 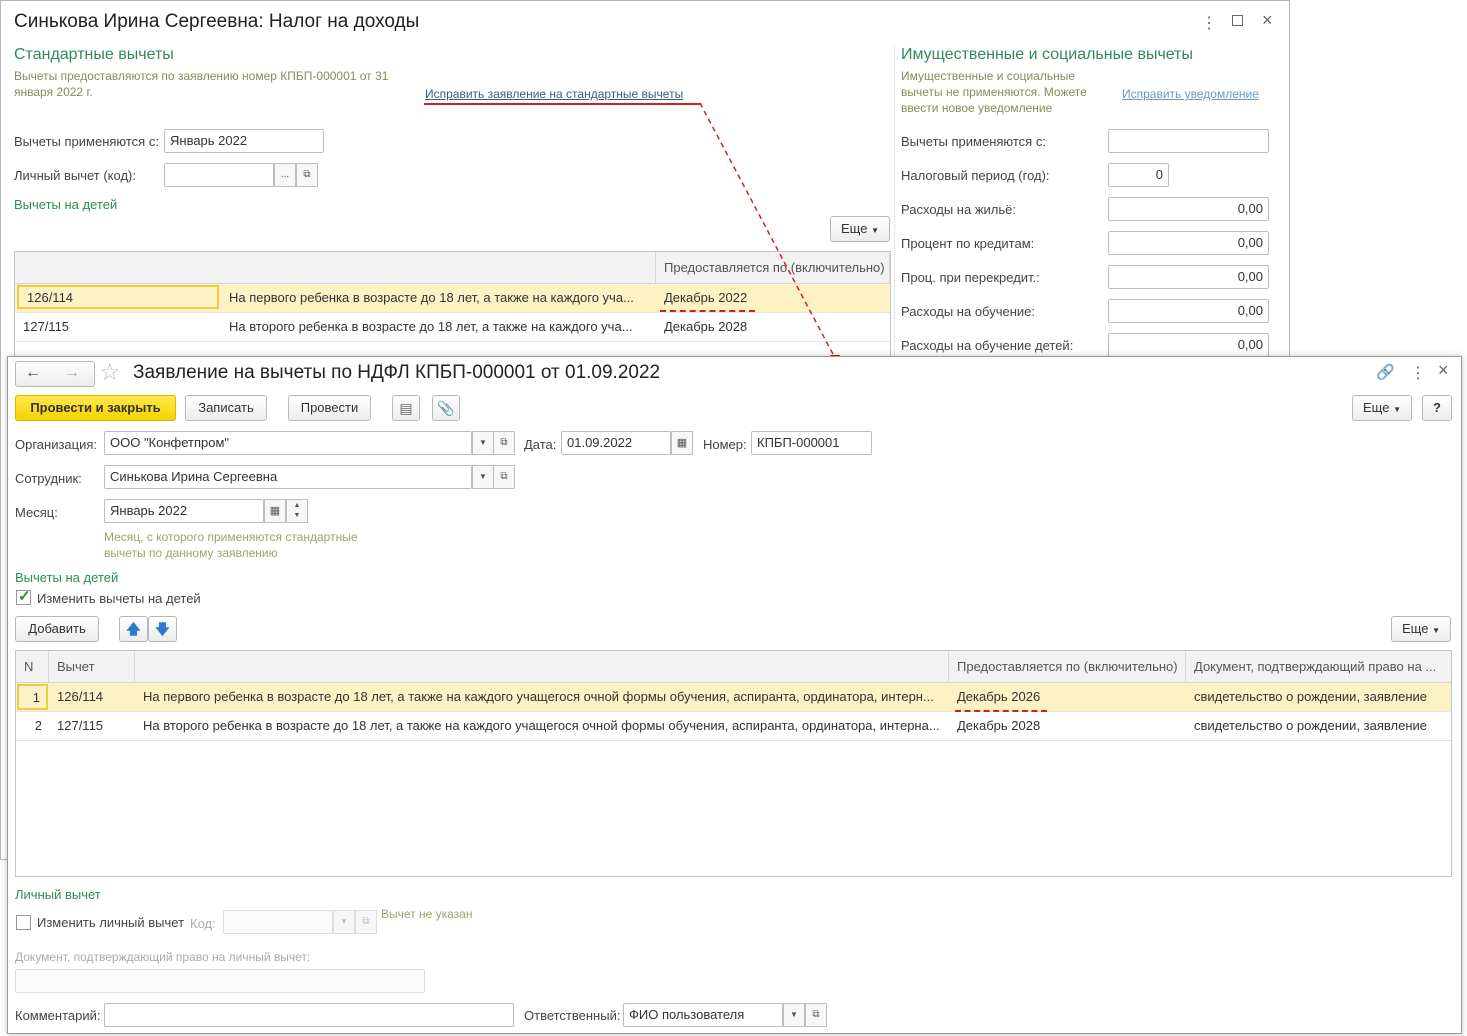 I want to click on front-more-button: Еще ▼, so click(x=1382, y=408).